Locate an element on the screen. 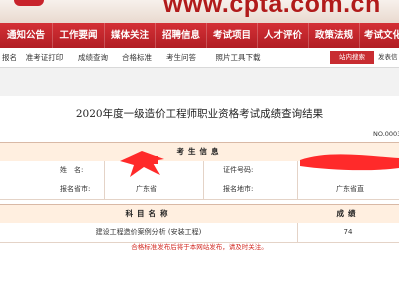  nav-item-media: 媒体关注 is located at coordinates (130, 35).